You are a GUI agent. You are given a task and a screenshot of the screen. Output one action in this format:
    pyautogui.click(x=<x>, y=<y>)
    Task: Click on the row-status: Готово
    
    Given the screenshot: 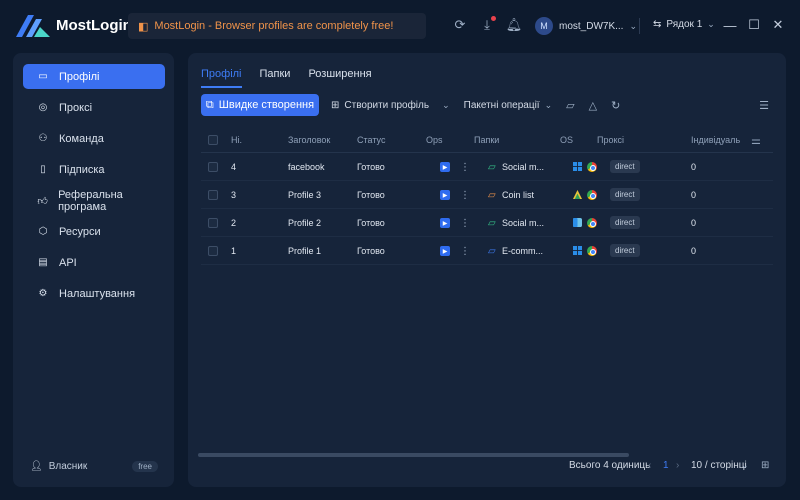 What is the action you would take?
    pyautogui.click(x=371, y=167)
    